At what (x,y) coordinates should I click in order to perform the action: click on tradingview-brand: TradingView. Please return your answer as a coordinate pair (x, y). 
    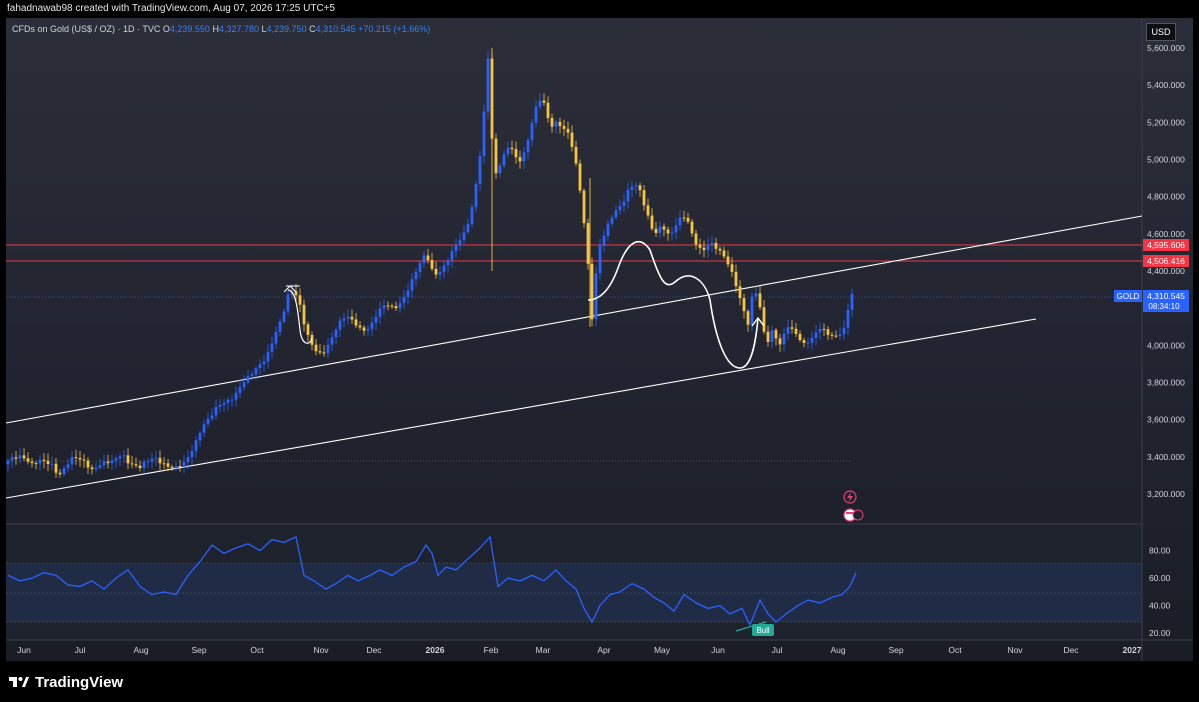
    Looking at the image, I should click on (66, 682).